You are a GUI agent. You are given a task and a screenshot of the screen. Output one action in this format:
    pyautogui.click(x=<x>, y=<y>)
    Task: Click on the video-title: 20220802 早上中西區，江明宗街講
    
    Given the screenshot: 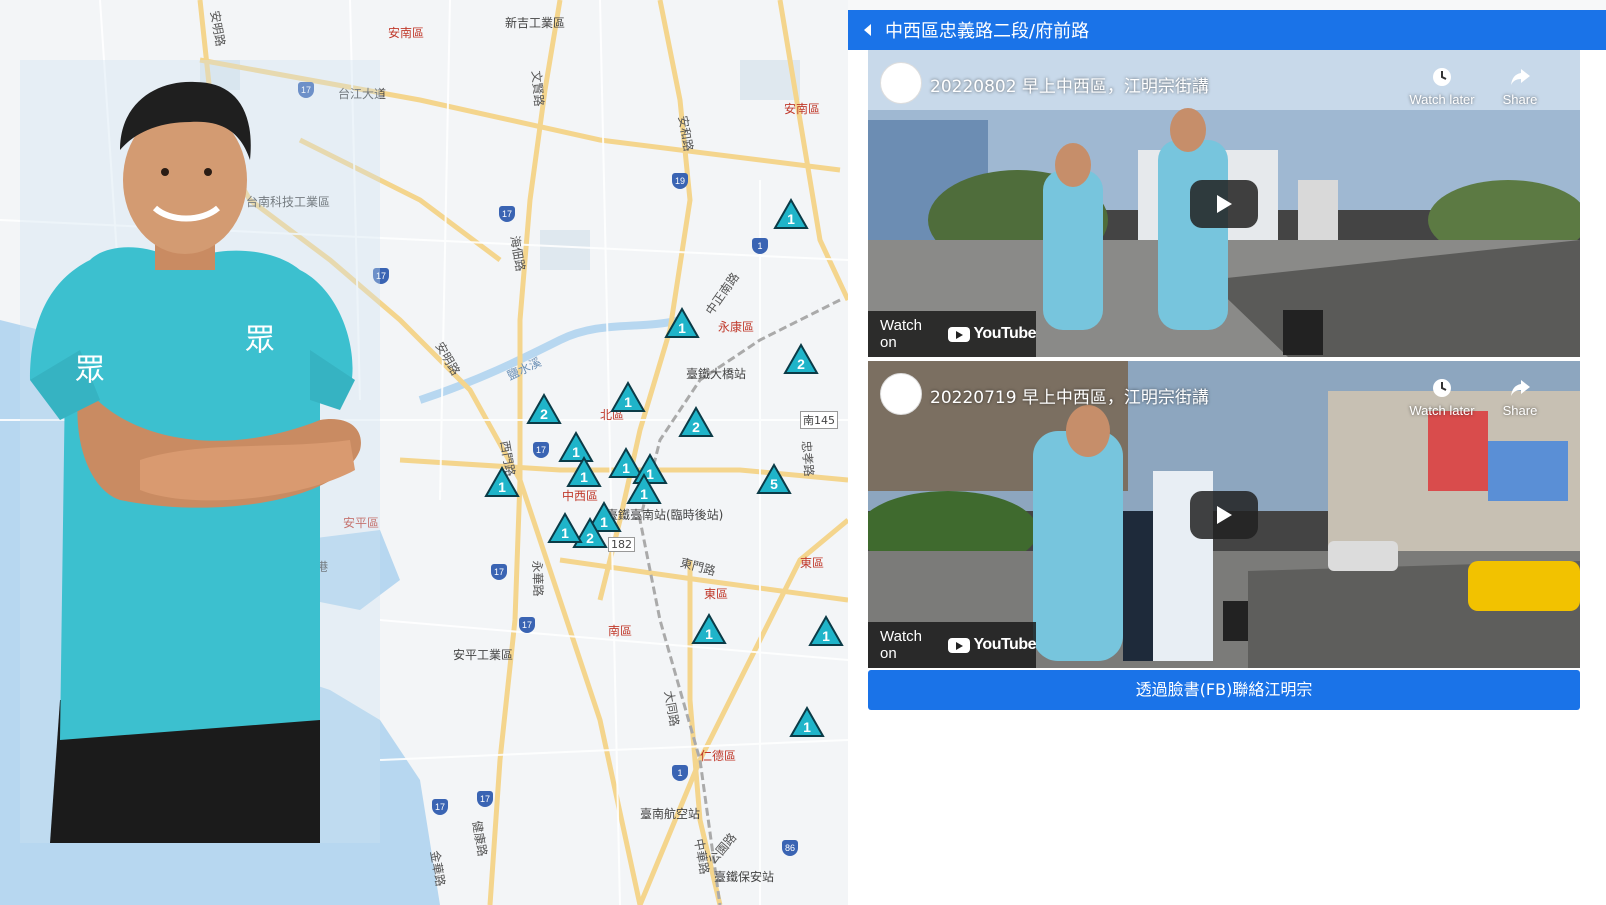 What is the action you would take?
    pyautogui.click(x=1069, y=84)
    